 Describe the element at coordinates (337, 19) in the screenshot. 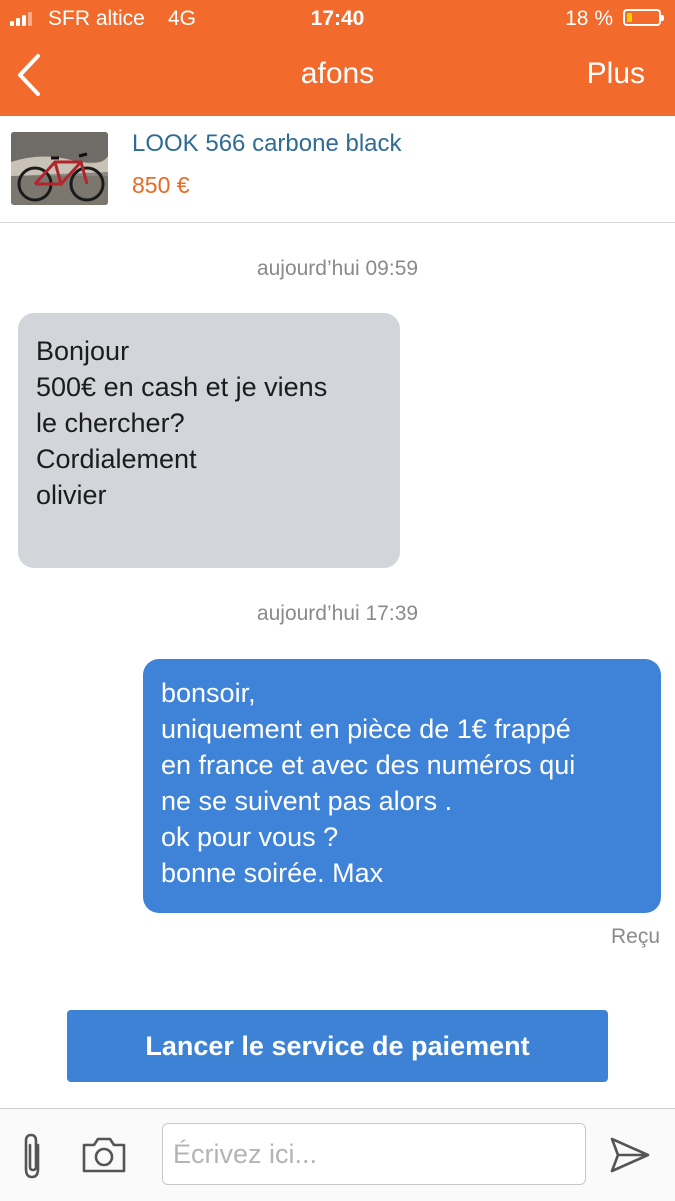

I see `status-bar: SFR altice 4G 17:40 18 %` at that location.